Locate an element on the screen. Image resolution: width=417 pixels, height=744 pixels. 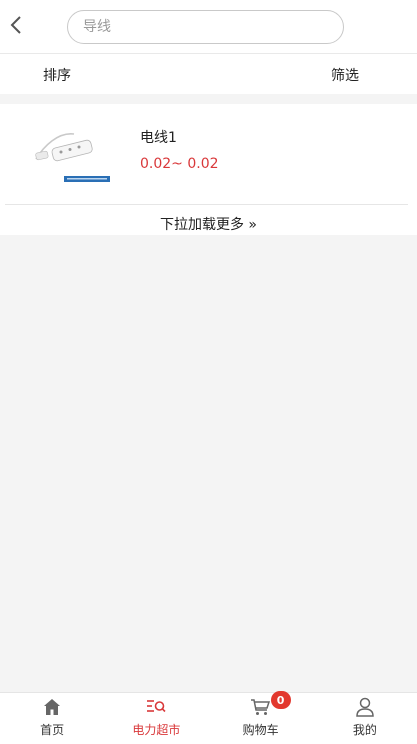
tab-profile: 我的 is located at coordinates (365, 718).